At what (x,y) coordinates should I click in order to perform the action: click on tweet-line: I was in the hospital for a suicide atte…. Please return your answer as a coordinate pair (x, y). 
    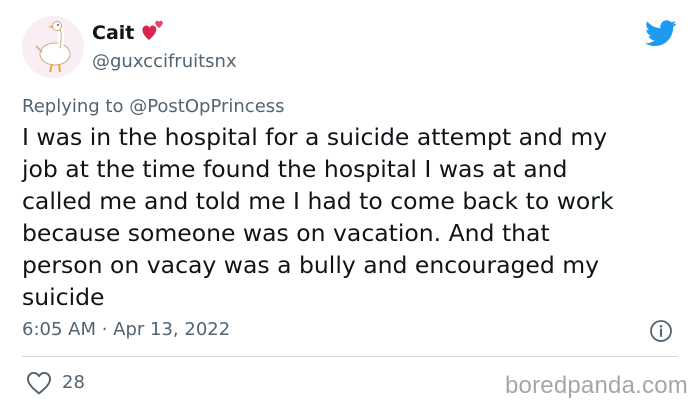
    Looking at the image, I should click on (315, 137).